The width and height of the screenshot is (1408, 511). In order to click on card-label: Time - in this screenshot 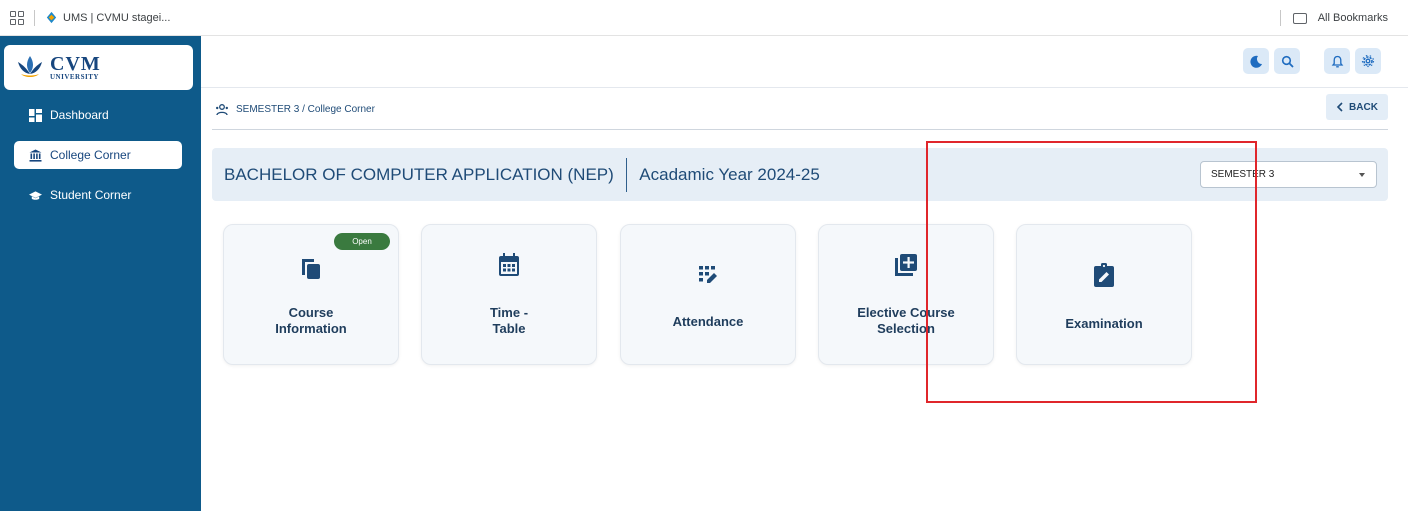, I will do `click(509, 312)`.